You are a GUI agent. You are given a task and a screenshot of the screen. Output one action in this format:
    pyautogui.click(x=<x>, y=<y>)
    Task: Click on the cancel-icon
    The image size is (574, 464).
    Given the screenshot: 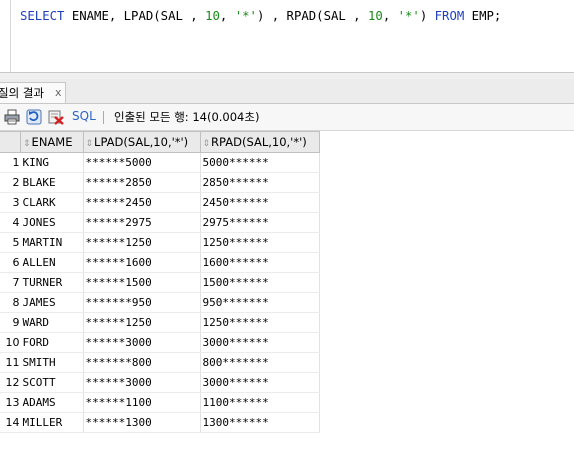 What is the action you would take?
    pyautogui.click(x=56, y=117)
    